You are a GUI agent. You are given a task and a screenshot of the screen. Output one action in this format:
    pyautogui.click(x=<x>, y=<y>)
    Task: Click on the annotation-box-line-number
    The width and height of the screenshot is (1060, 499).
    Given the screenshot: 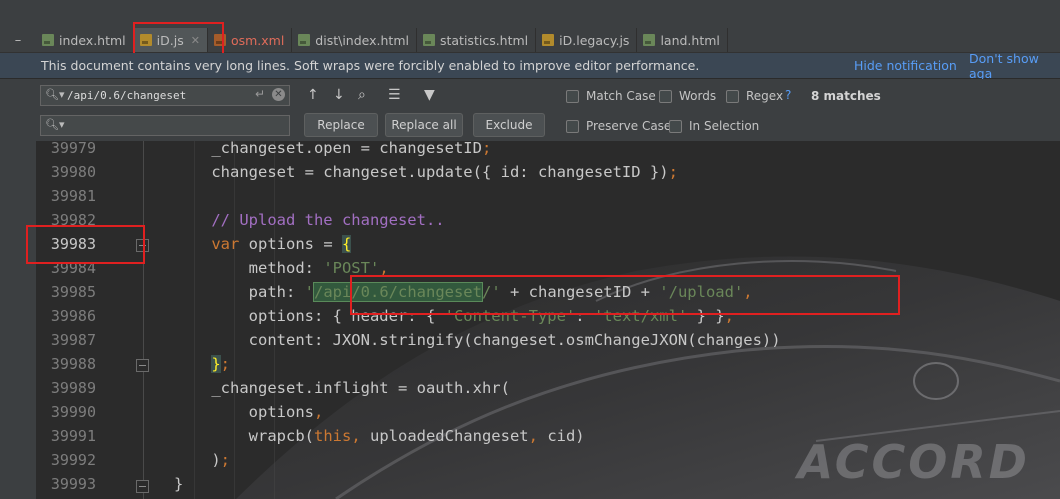 What is the action you would take?
    pyautogui.click(x=85, y=244)
    